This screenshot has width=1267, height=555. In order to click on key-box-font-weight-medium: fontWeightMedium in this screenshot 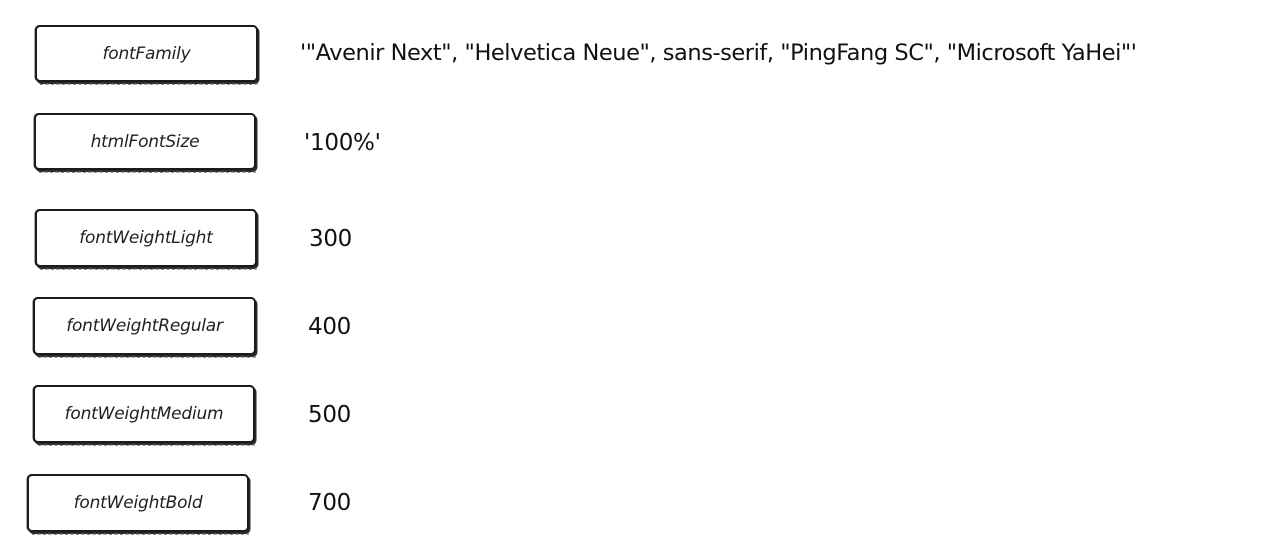, I will do `click(144, 415)`.